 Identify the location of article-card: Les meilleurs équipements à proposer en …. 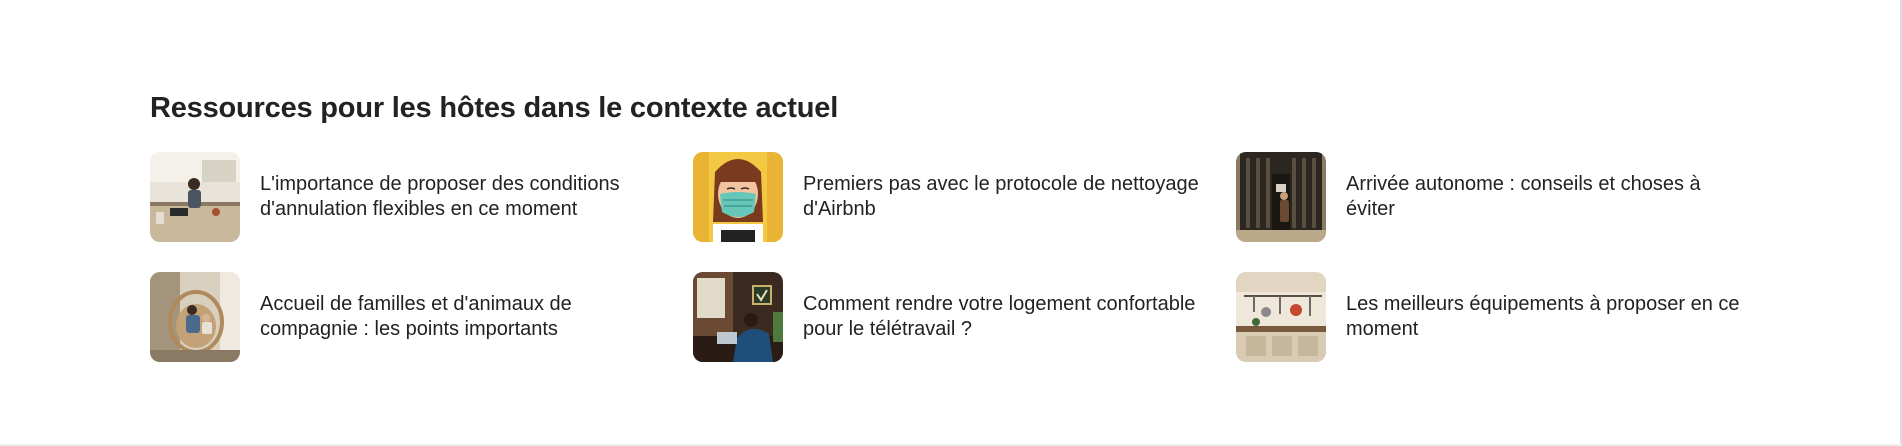
(1507, 317).